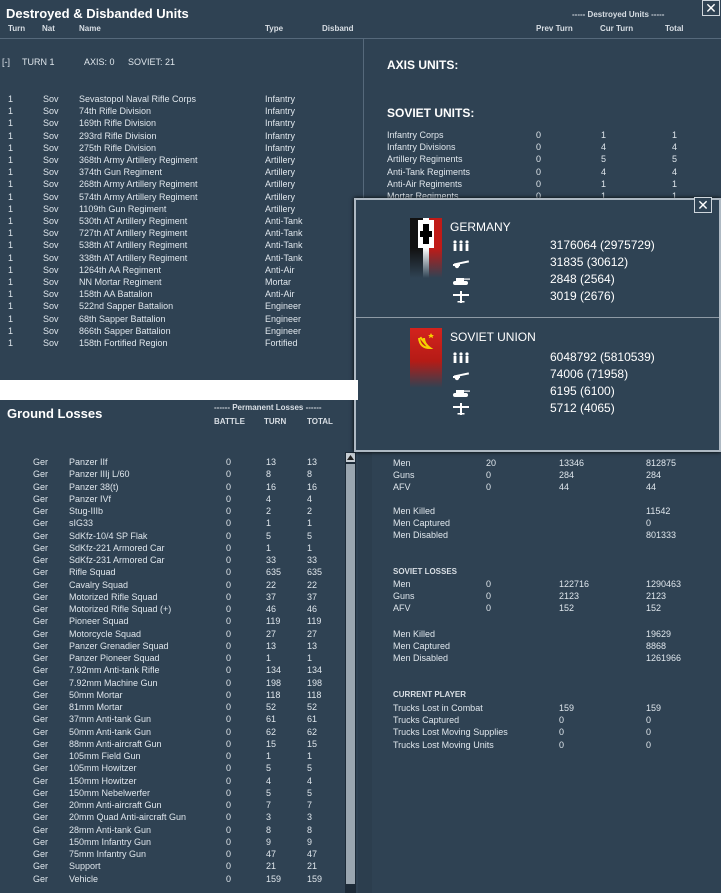  Describe the element at coordinates (172, 499) in the screenshot. I see `ground-loss-row: Ger Panzer IVf 0 4 4` at that location.